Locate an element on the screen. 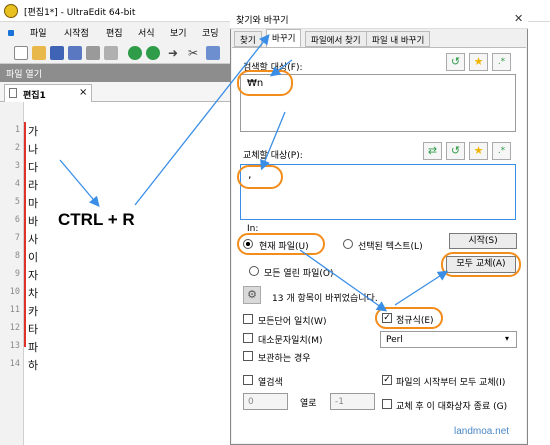 The width and height of the screenshot is (550, 445). watermark: landmoa.net is located at coordinates (482, 431).